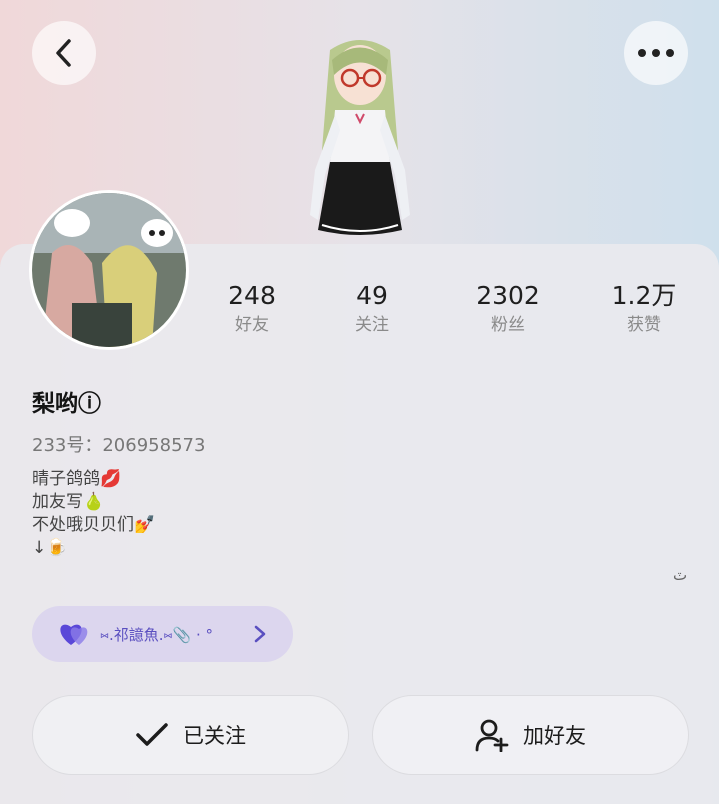 This screenshot has height=804, width=719. Describe the element at coordinates (252, 325) in the screenshot. I see `stat-label: 好友` at that location.